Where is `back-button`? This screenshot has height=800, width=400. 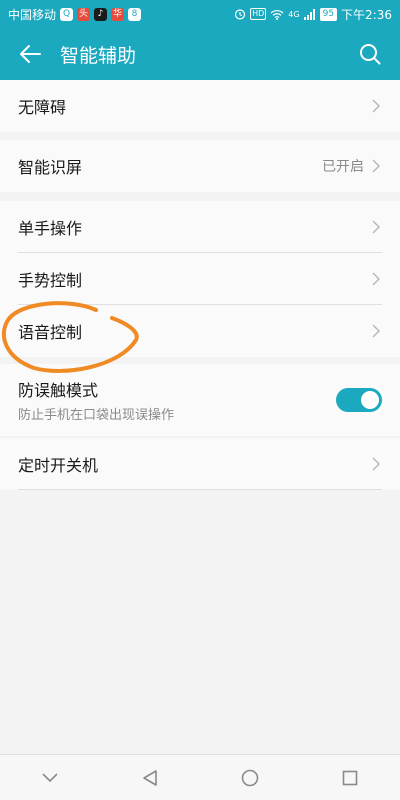 back-button is located at coordinates (30, 54).